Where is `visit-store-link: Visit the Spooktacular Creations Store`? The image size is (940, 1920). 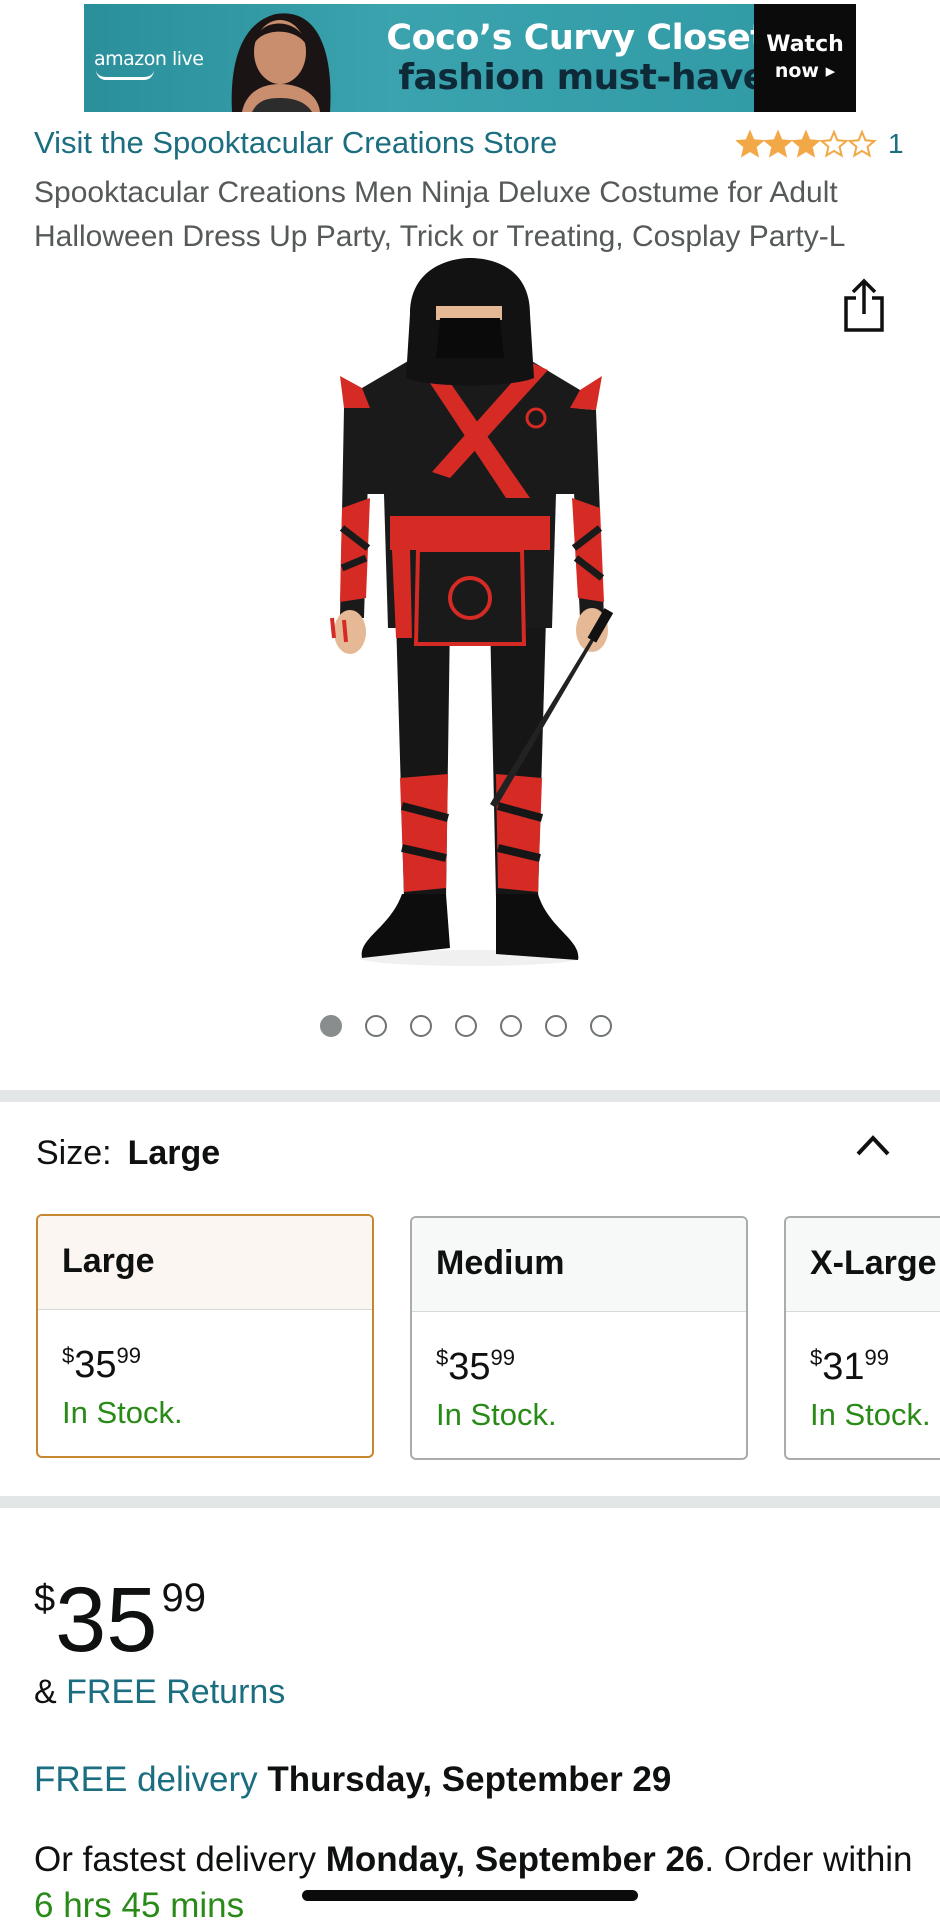
visit-store-link: Visit the Spooktacular Creations Store is located at coordinates (295, 143).